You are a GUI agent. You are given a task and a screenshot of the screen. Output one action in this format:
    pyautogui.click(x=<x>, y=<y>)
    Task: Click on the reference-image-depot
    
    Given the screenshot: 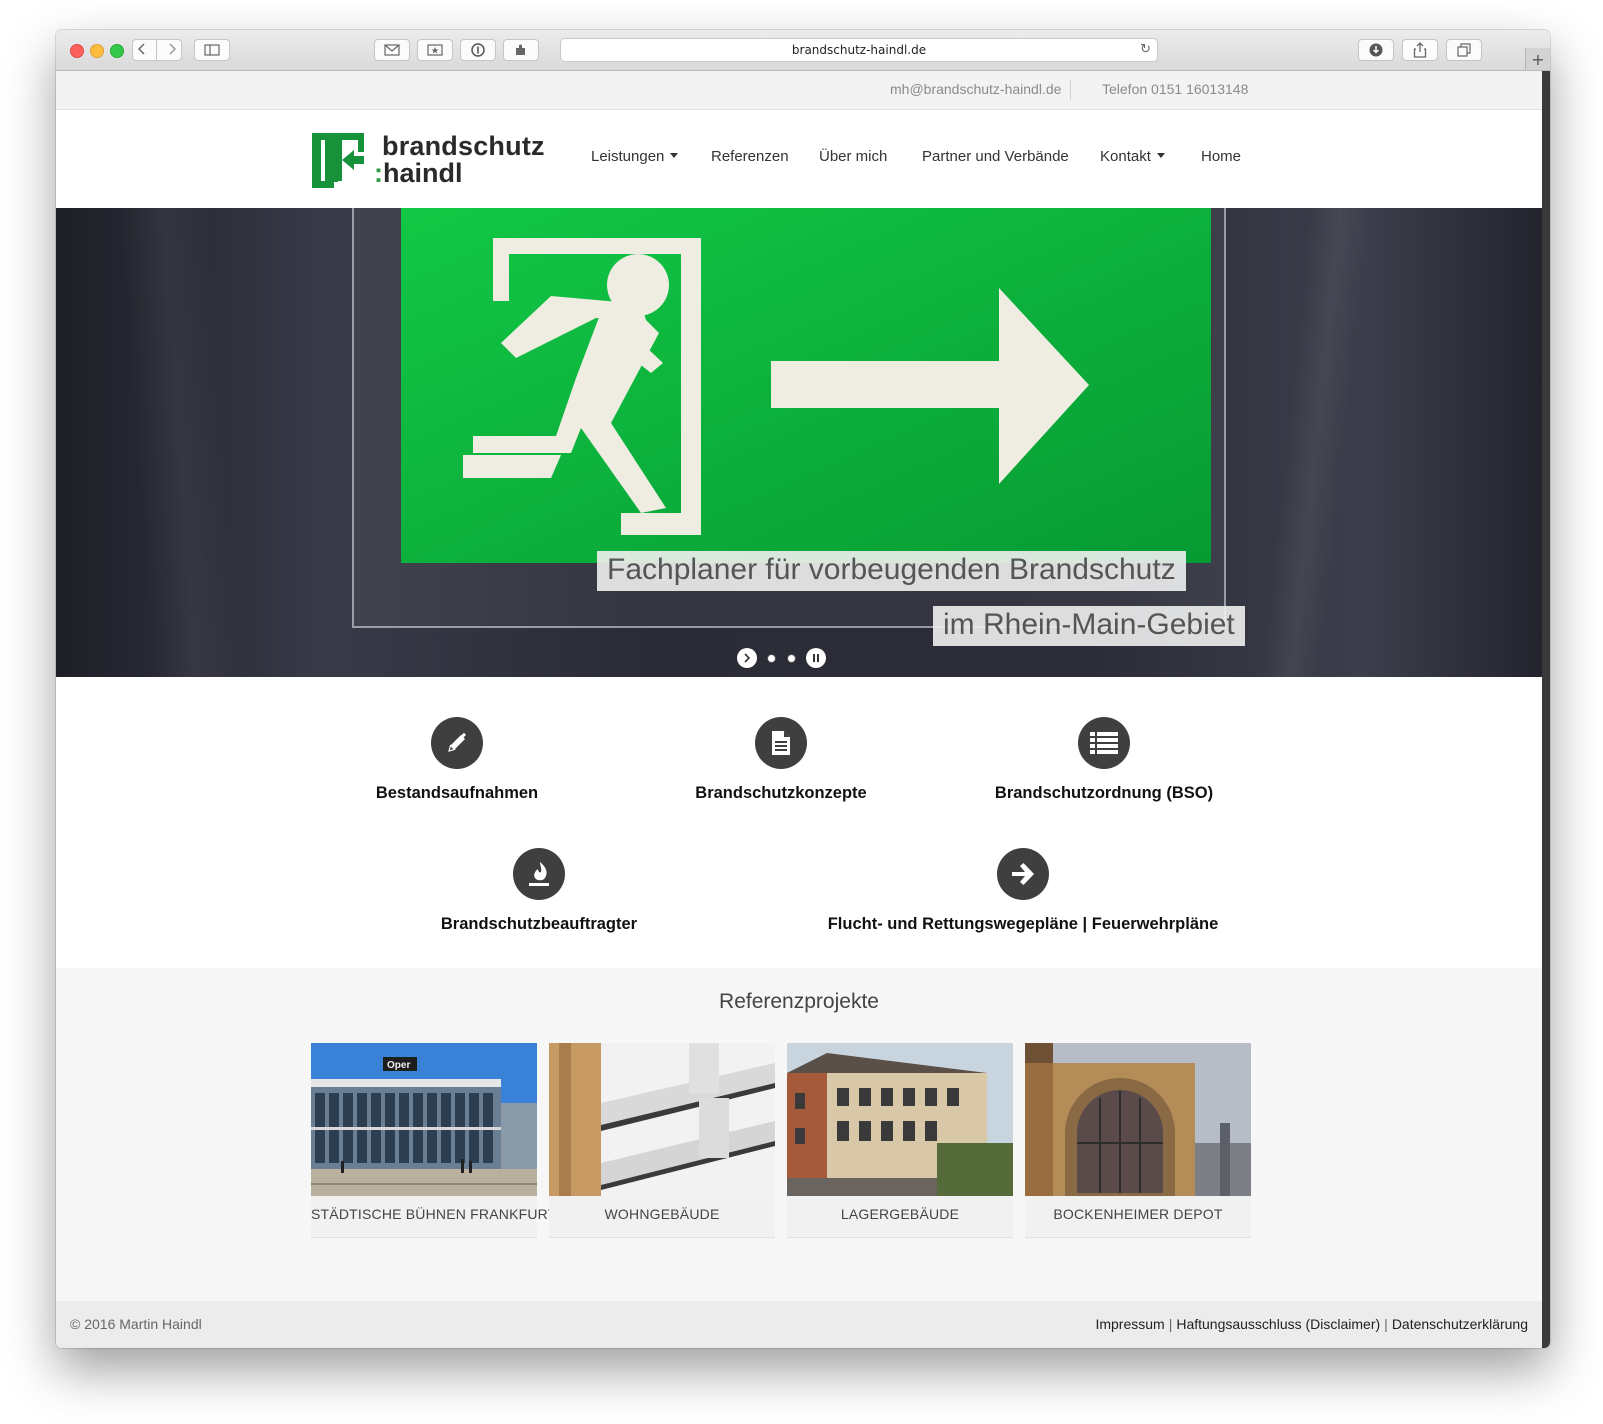 What is the action you would take?
    pyautogui.click(x=1138, y=1119)
    